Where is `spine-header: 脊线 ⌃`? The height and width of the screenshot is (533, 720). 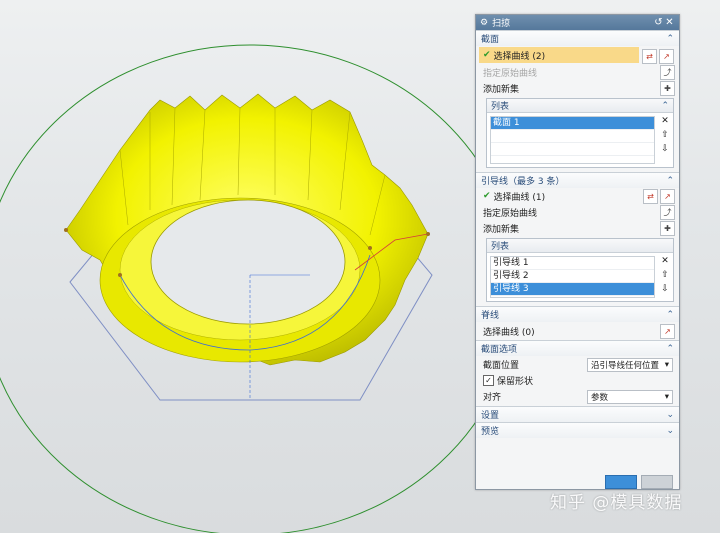
spine-header: 脊线 ⌃ is located at coordinates (577, 314).